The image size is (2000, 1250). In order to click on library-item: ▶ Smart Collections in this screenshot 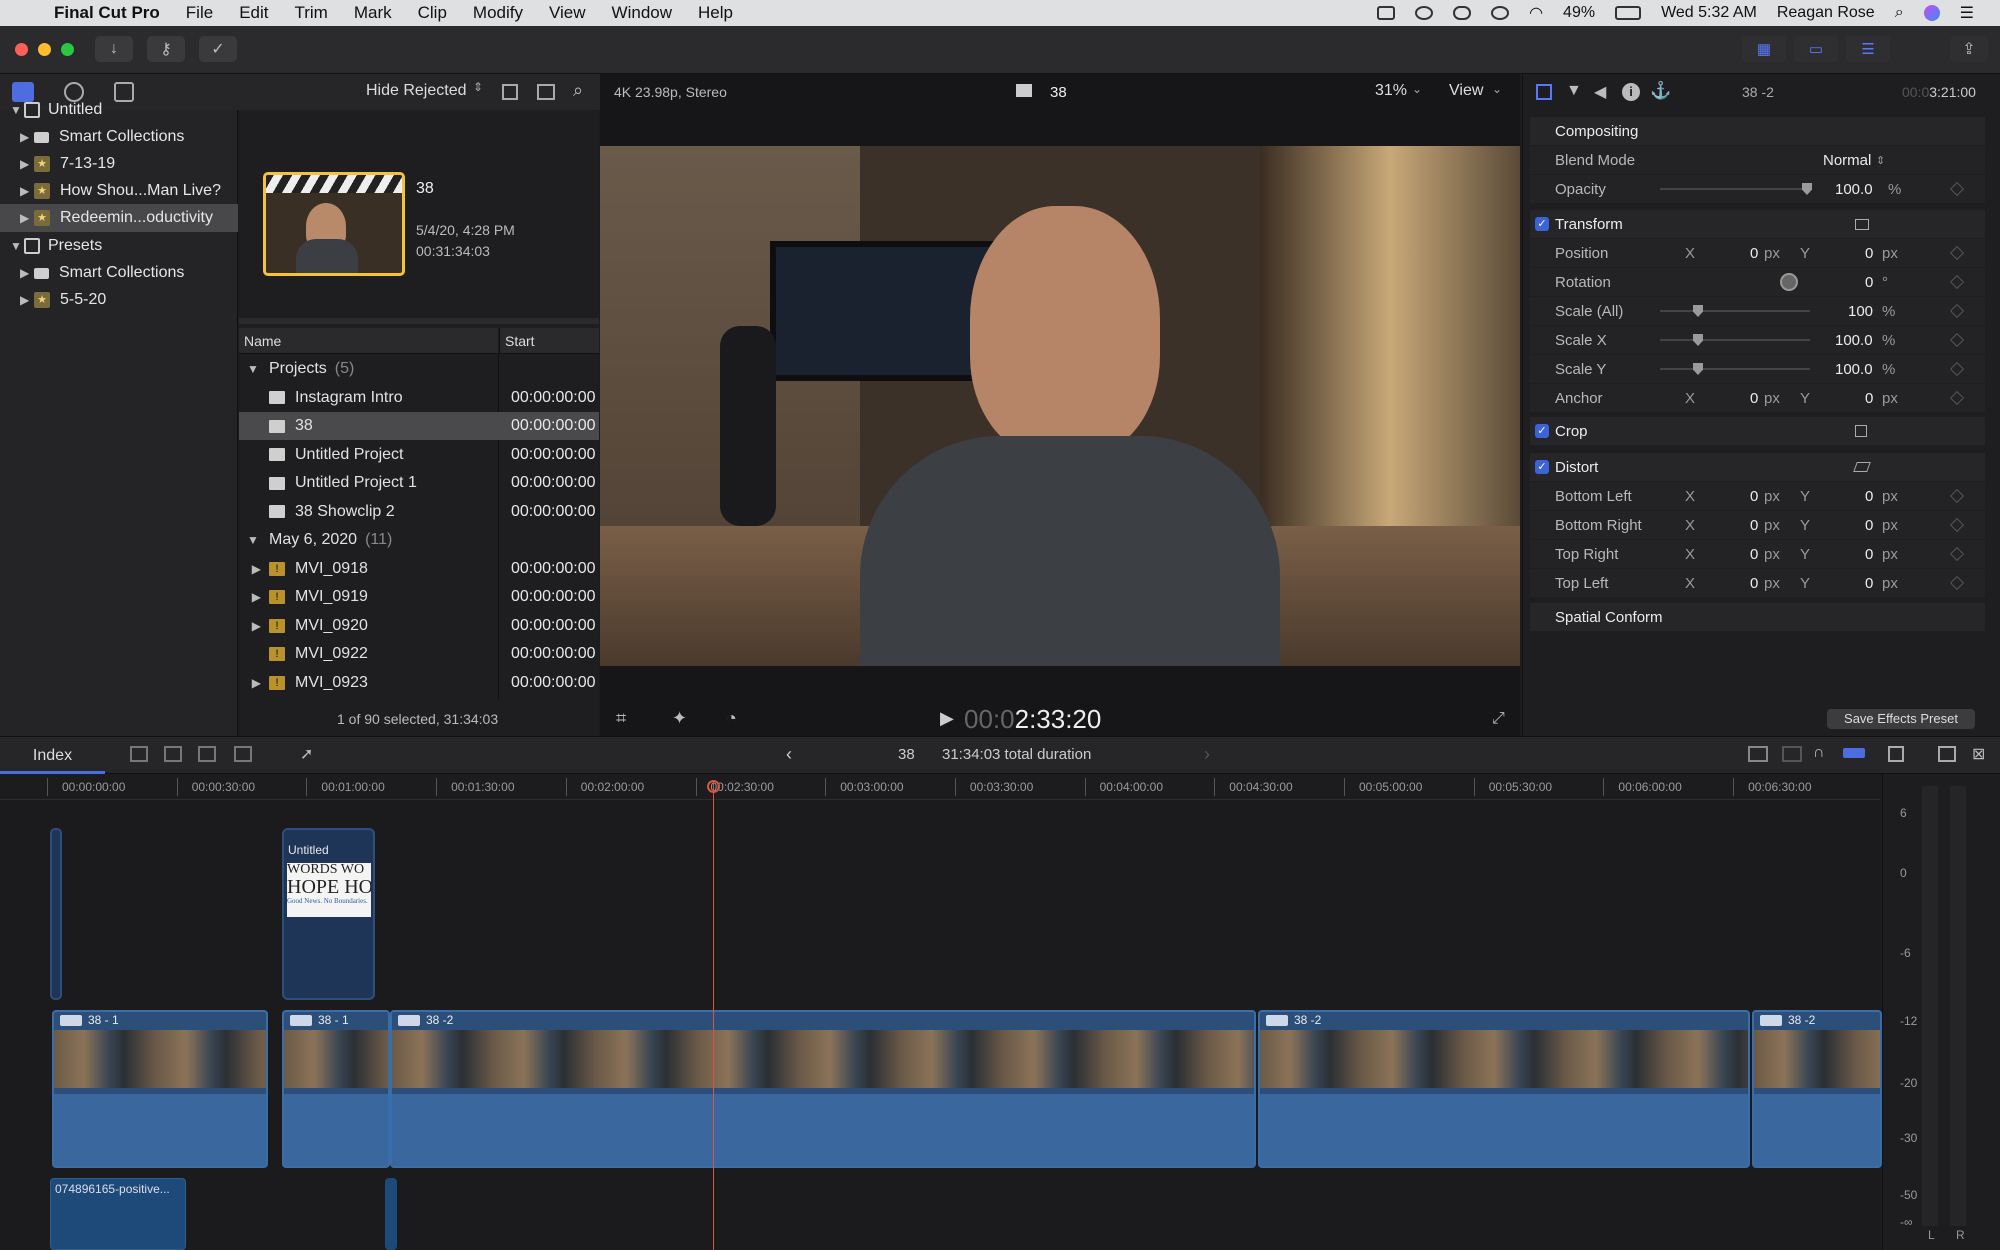, I will do `click(119, 273)`.